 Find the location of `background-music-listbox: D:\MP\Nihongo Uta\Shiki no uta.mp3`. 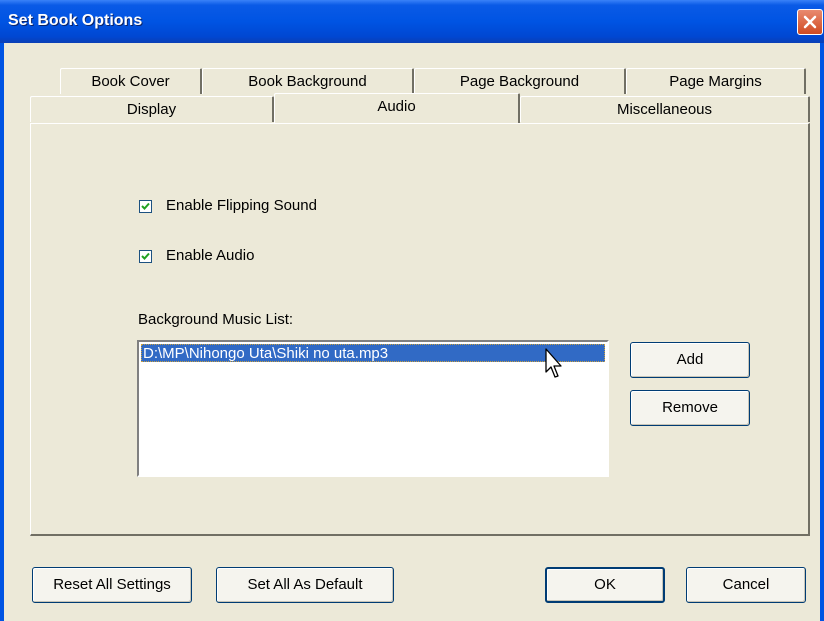

background-music-listbox: D:\MP\Nihongo Uta\Shiki no uta.mp3 is located at coordinates (373, 408).